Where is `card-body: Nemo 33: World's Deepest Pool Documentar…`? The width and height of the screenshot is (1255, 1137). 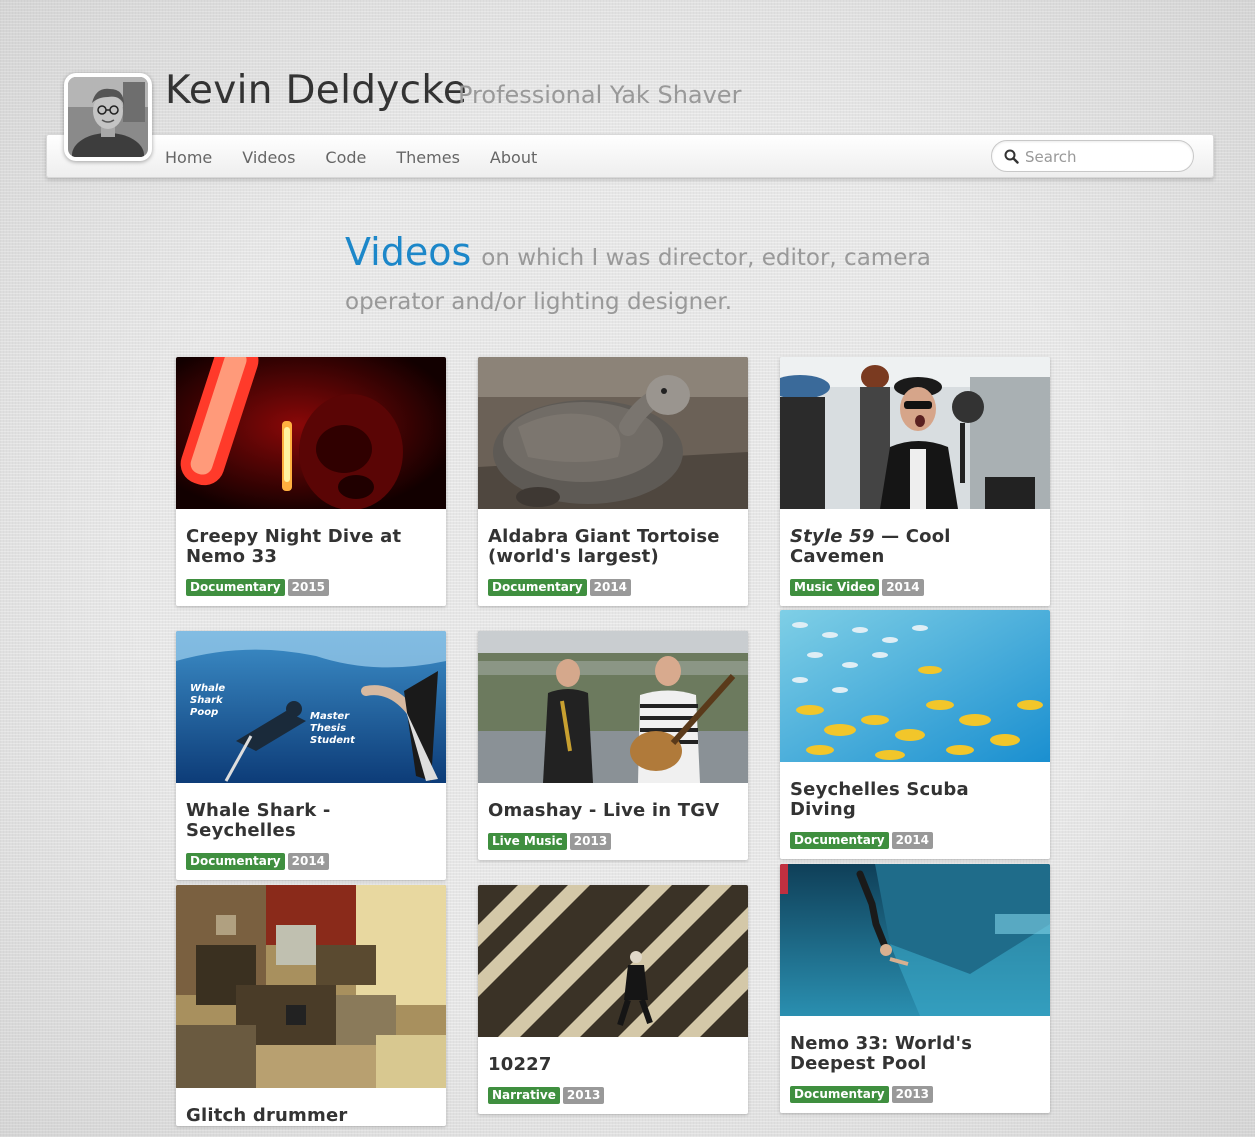
card-body: Nemo 33: World's Deepest Pool Documentar… is located at coordinates (915, 1064).